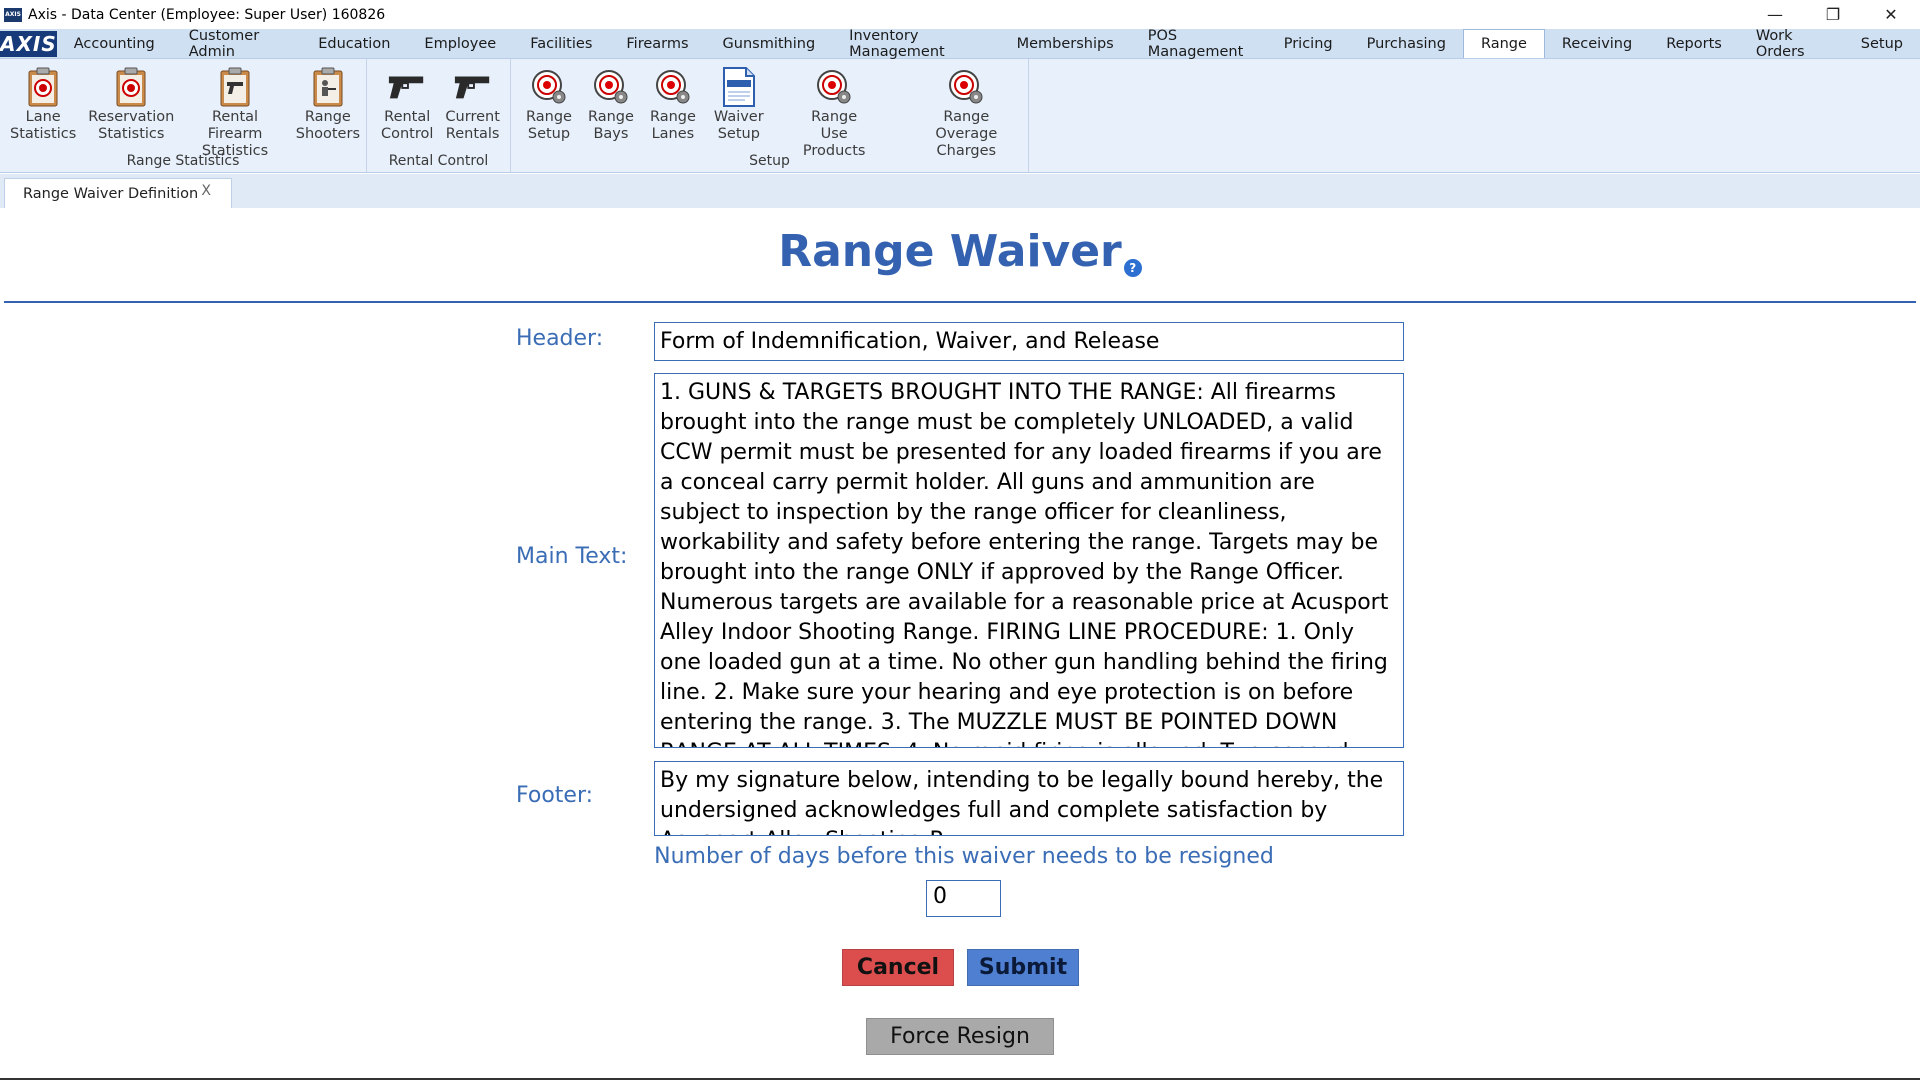 Image resolution: width=1920 pixels, height=1080 pixels. Describe the element at coordinates (915, 44) in the screenshot. I see `menu-inventory-management: Inventory Management` at that location.